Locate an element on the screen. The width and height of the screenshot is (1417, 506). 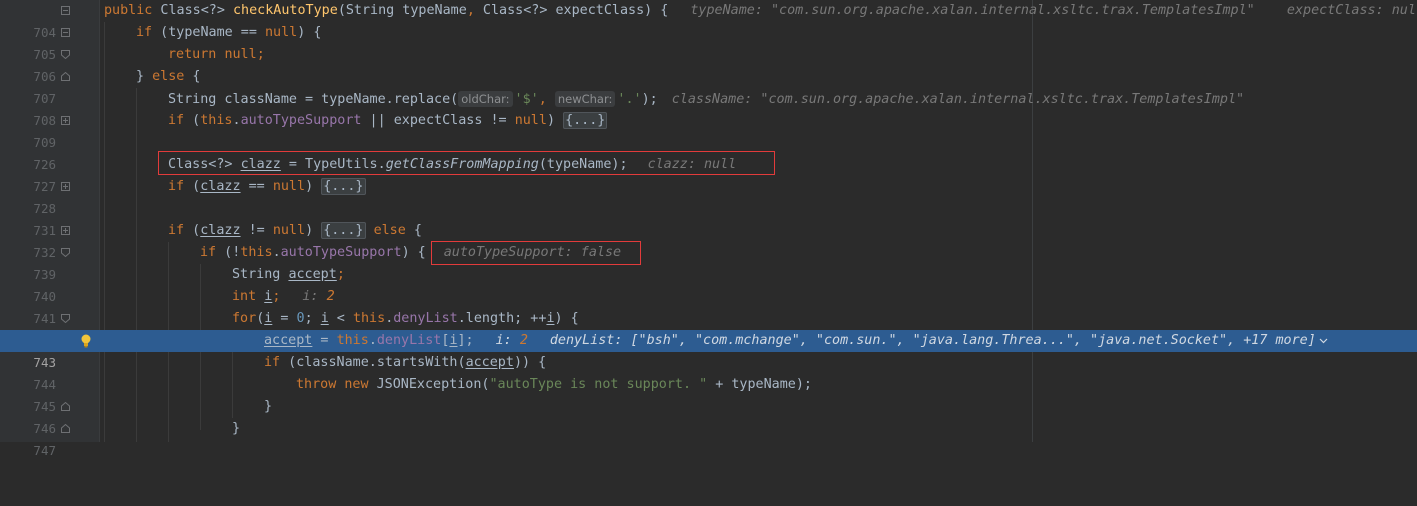
line-number: 747 is located at coordinates (44, 450).